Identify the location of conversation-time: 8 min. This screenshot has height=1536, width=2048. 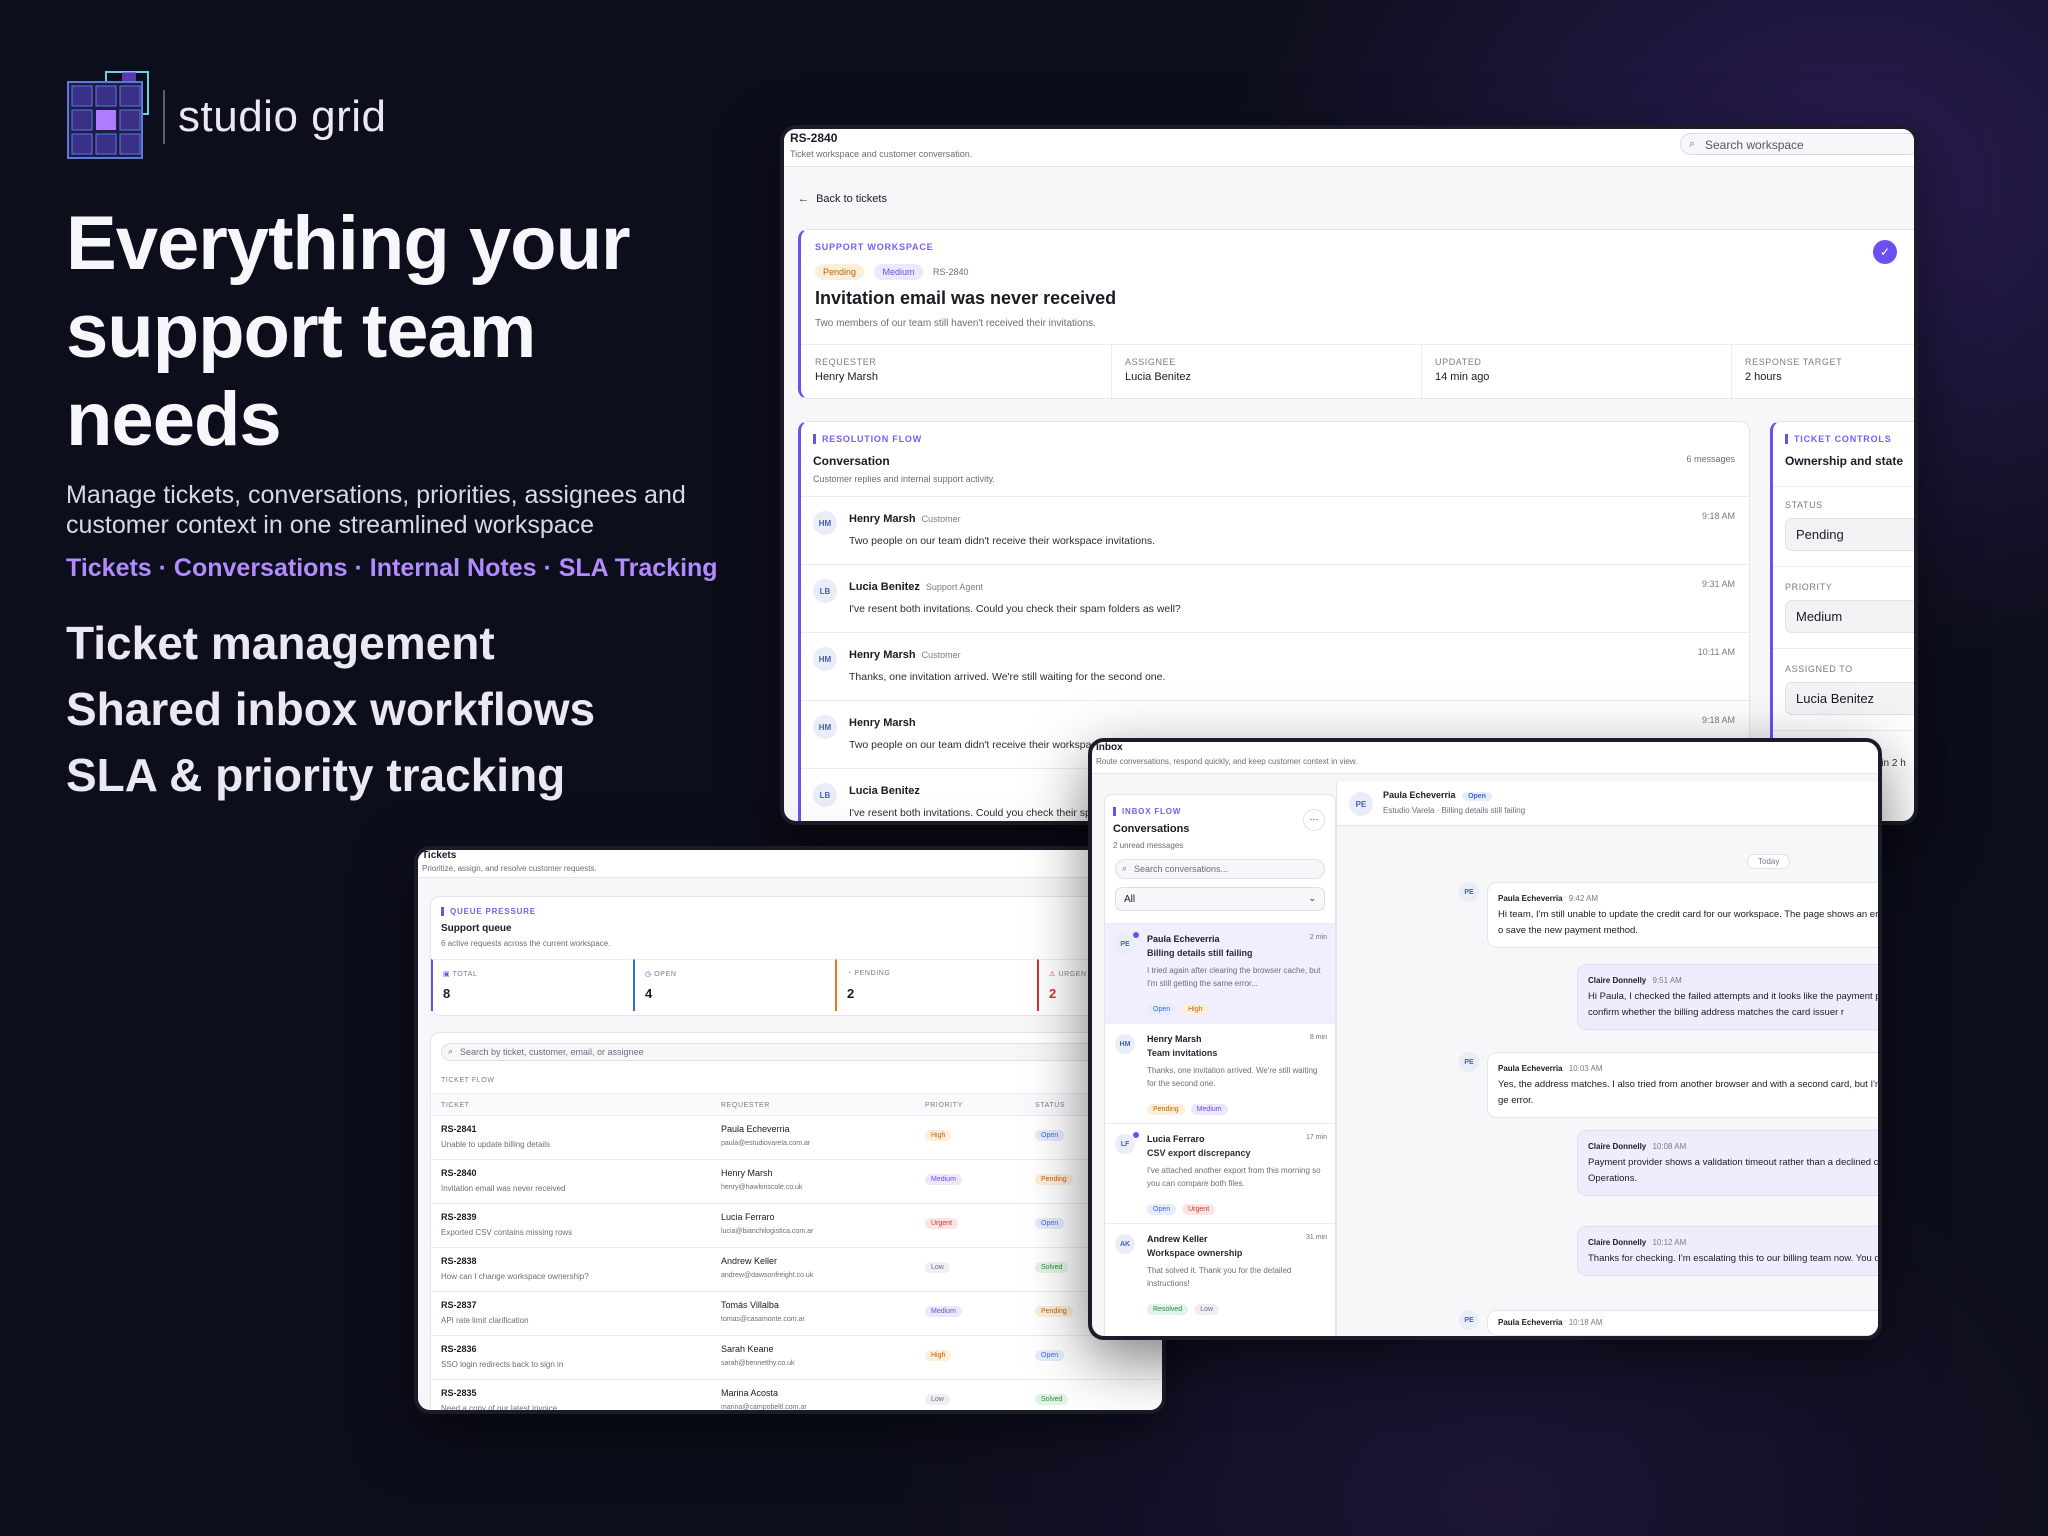
(1318, 1037).